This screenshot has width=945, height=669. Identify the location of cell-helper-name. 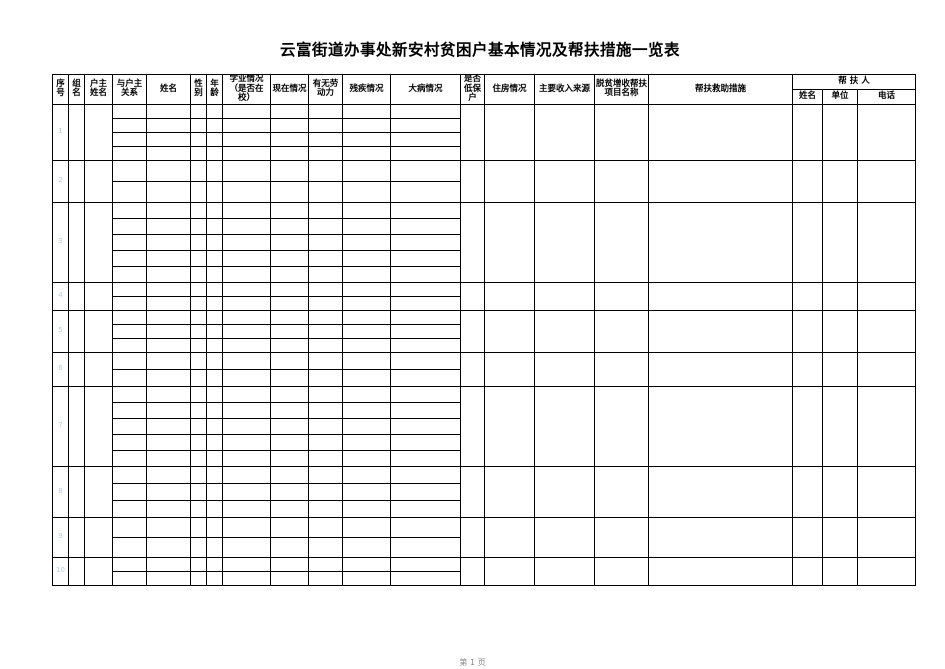
(807, 537).